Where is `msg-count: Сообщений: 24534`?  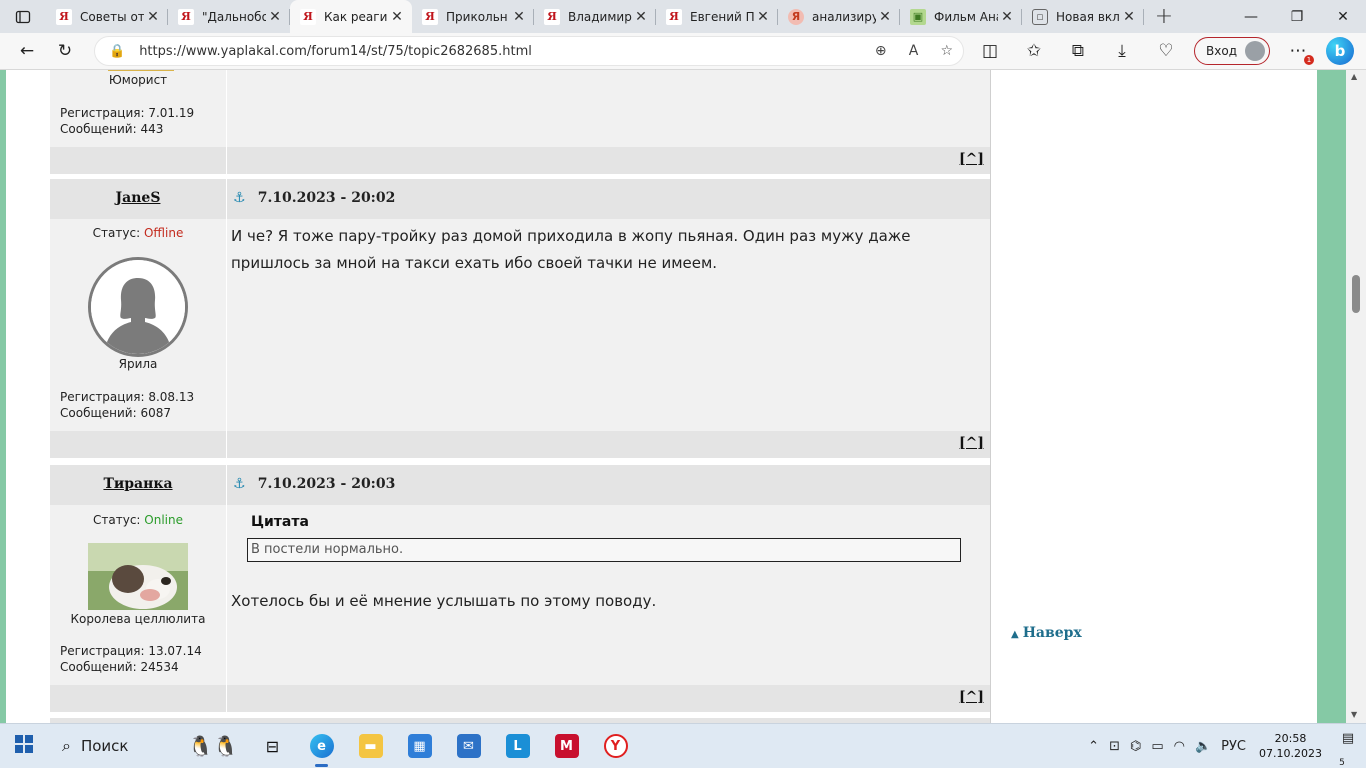
msg-count: Сообщений: 24534 is located at coordinates (119, 667).